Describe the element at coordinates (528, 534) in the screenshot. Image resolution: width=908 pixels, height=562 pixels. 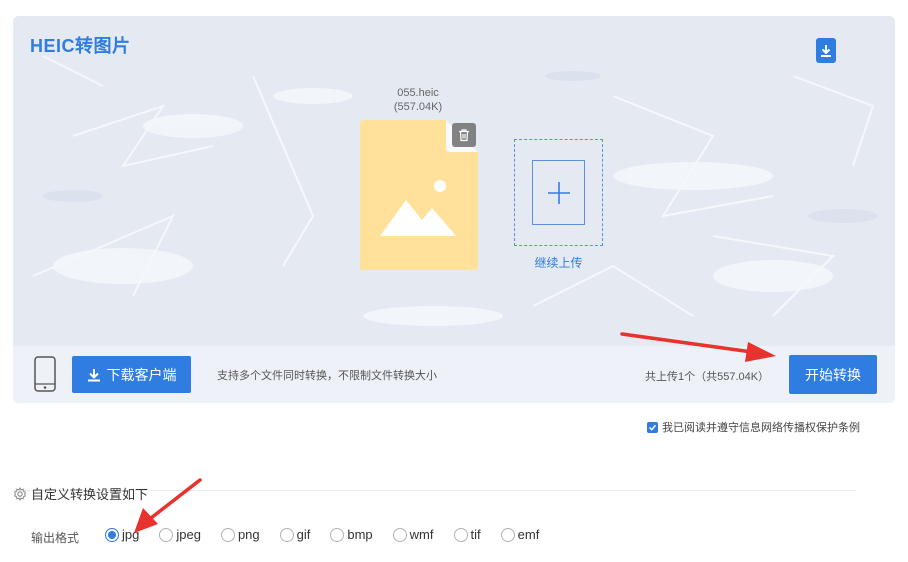
I see `format-label-emf: emf` at that location.